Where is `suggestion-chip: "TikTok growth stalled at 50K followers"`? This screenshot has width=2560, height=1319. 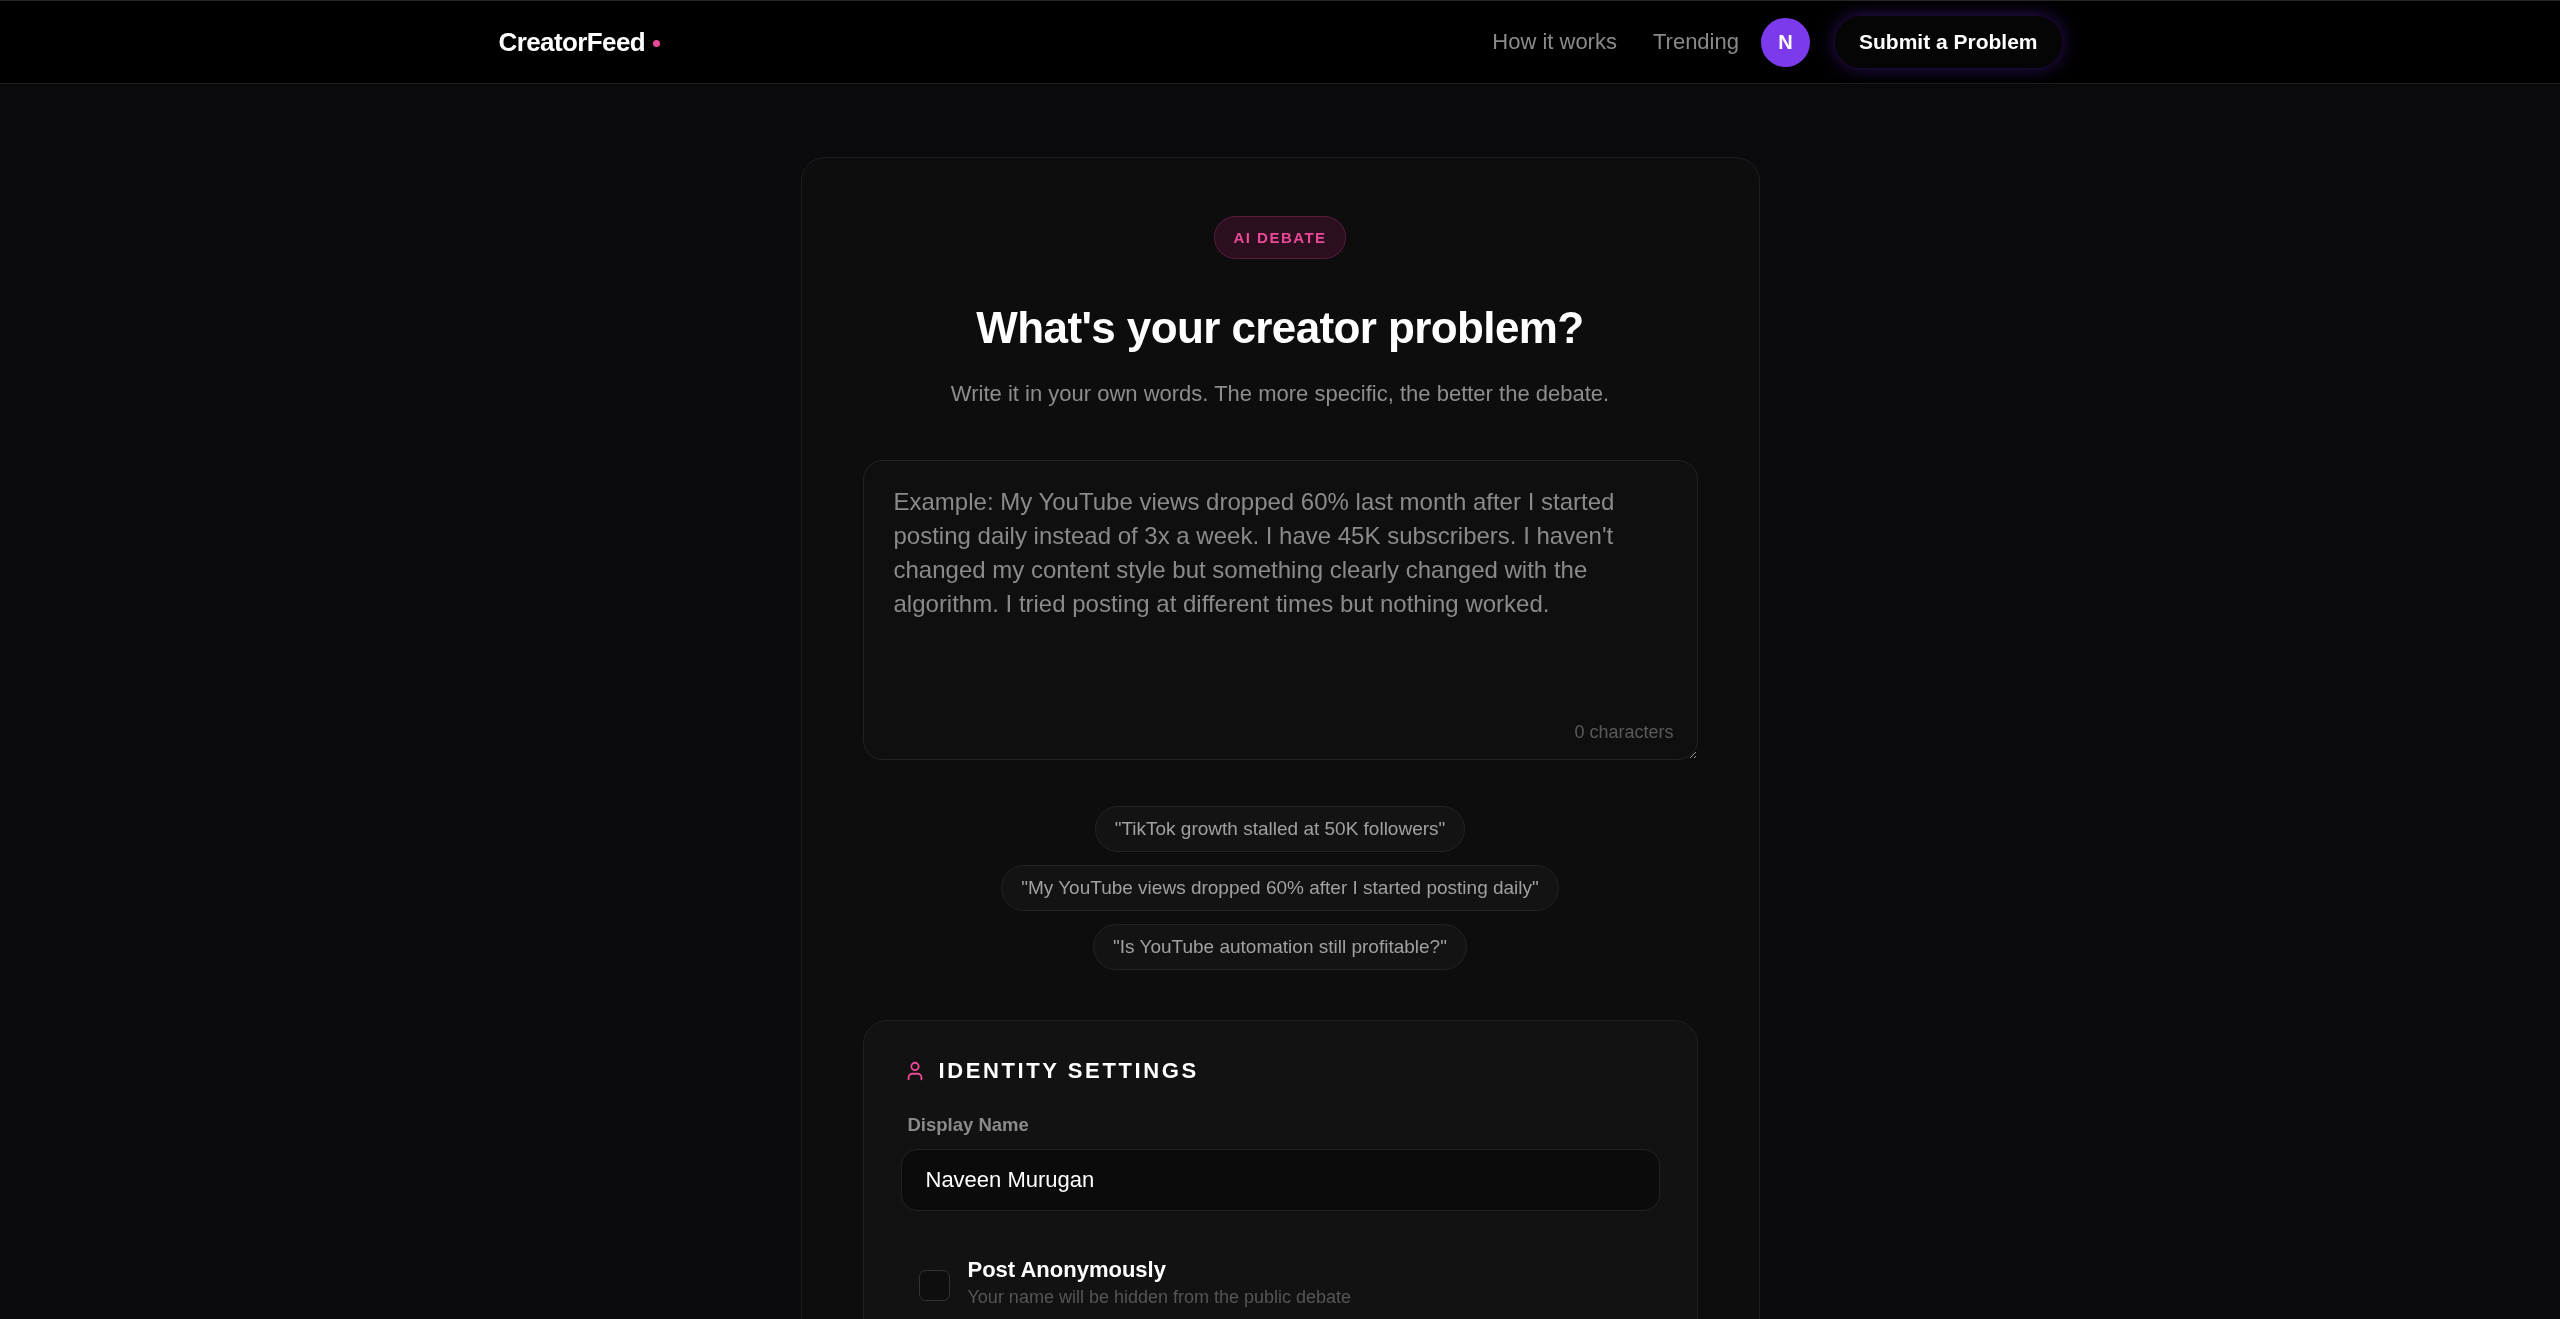 suggestion-chip: "TikTok growth stalled at 50K followers" is located at coordinates (1280, 829).